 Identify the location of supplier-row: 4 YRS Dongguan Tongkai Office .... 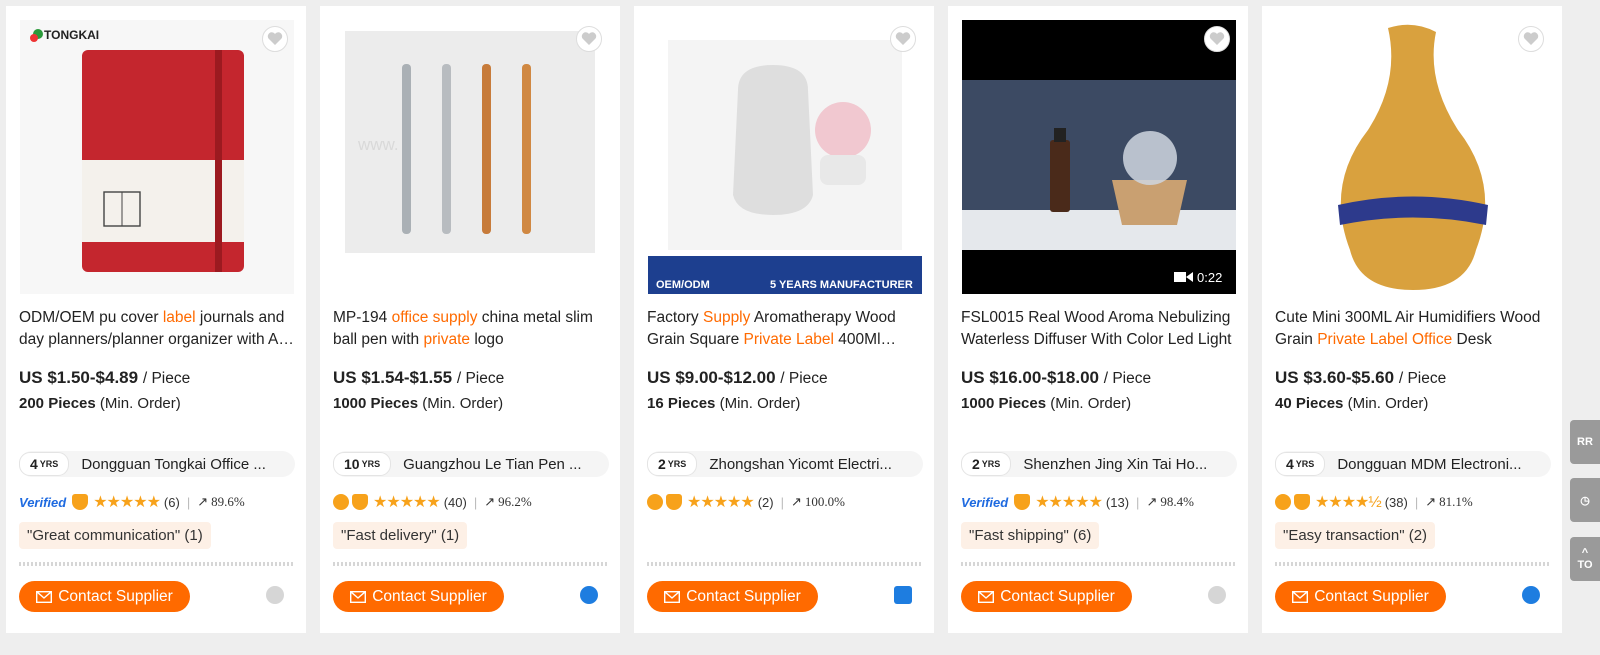
(157, 464).